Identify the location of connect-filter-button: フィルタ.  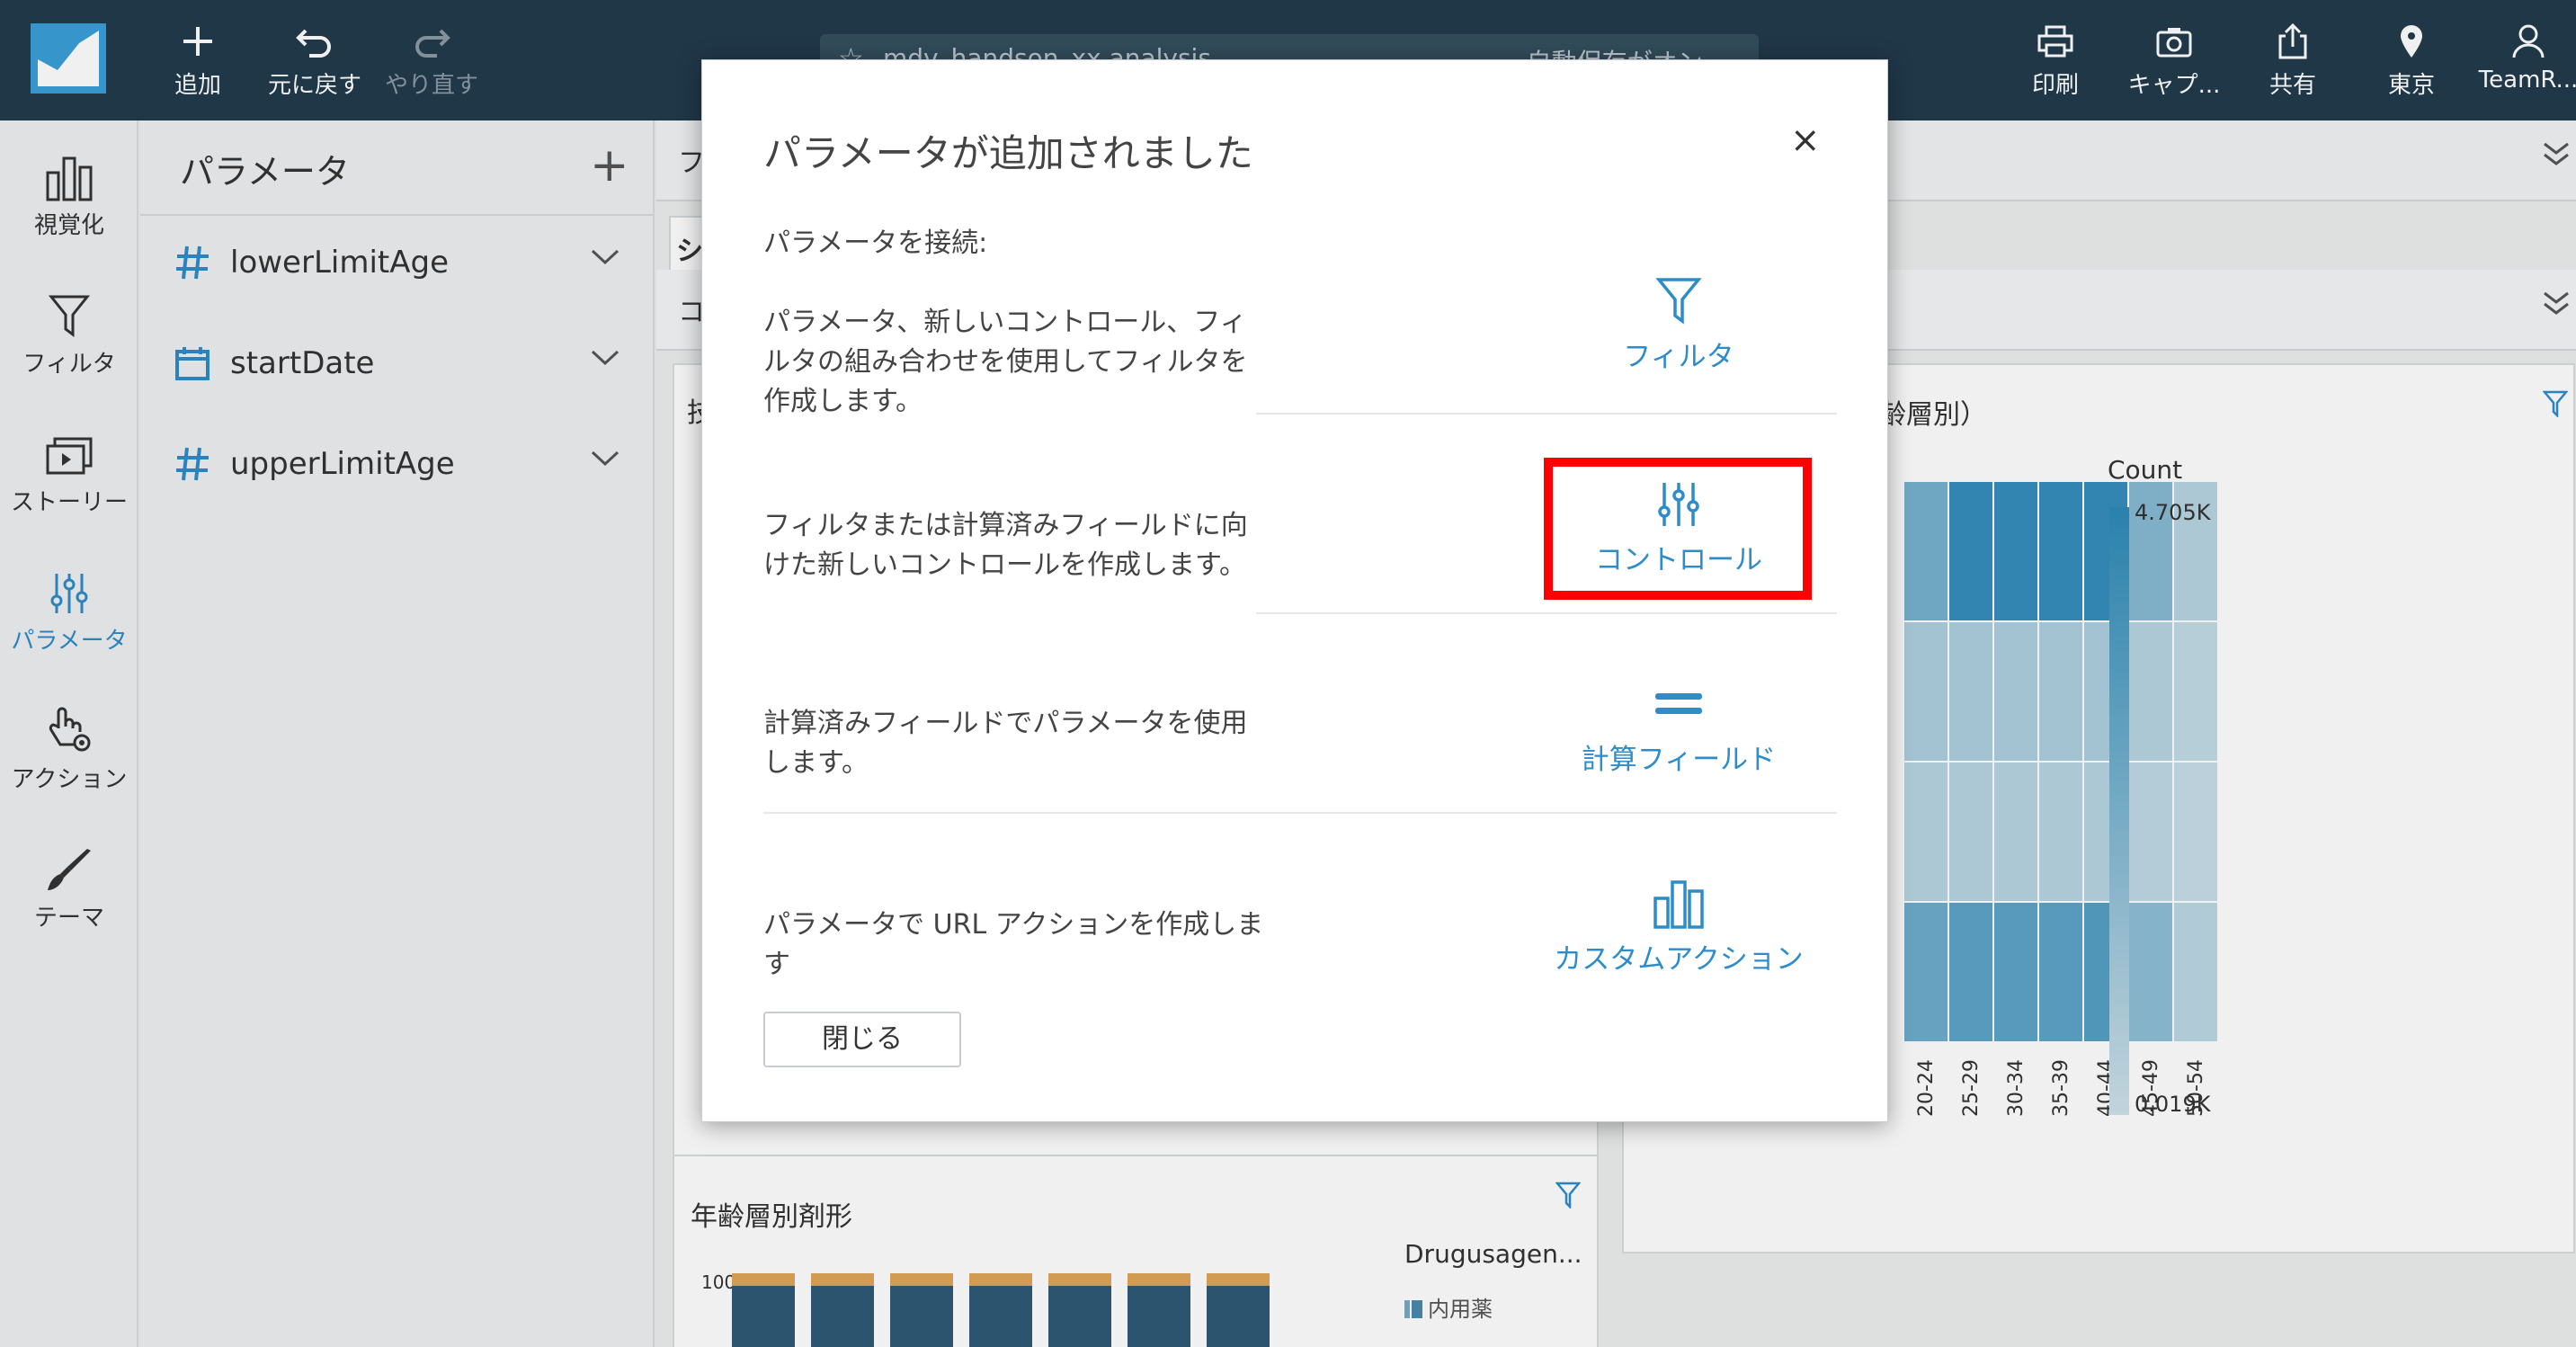
(1679, 323).